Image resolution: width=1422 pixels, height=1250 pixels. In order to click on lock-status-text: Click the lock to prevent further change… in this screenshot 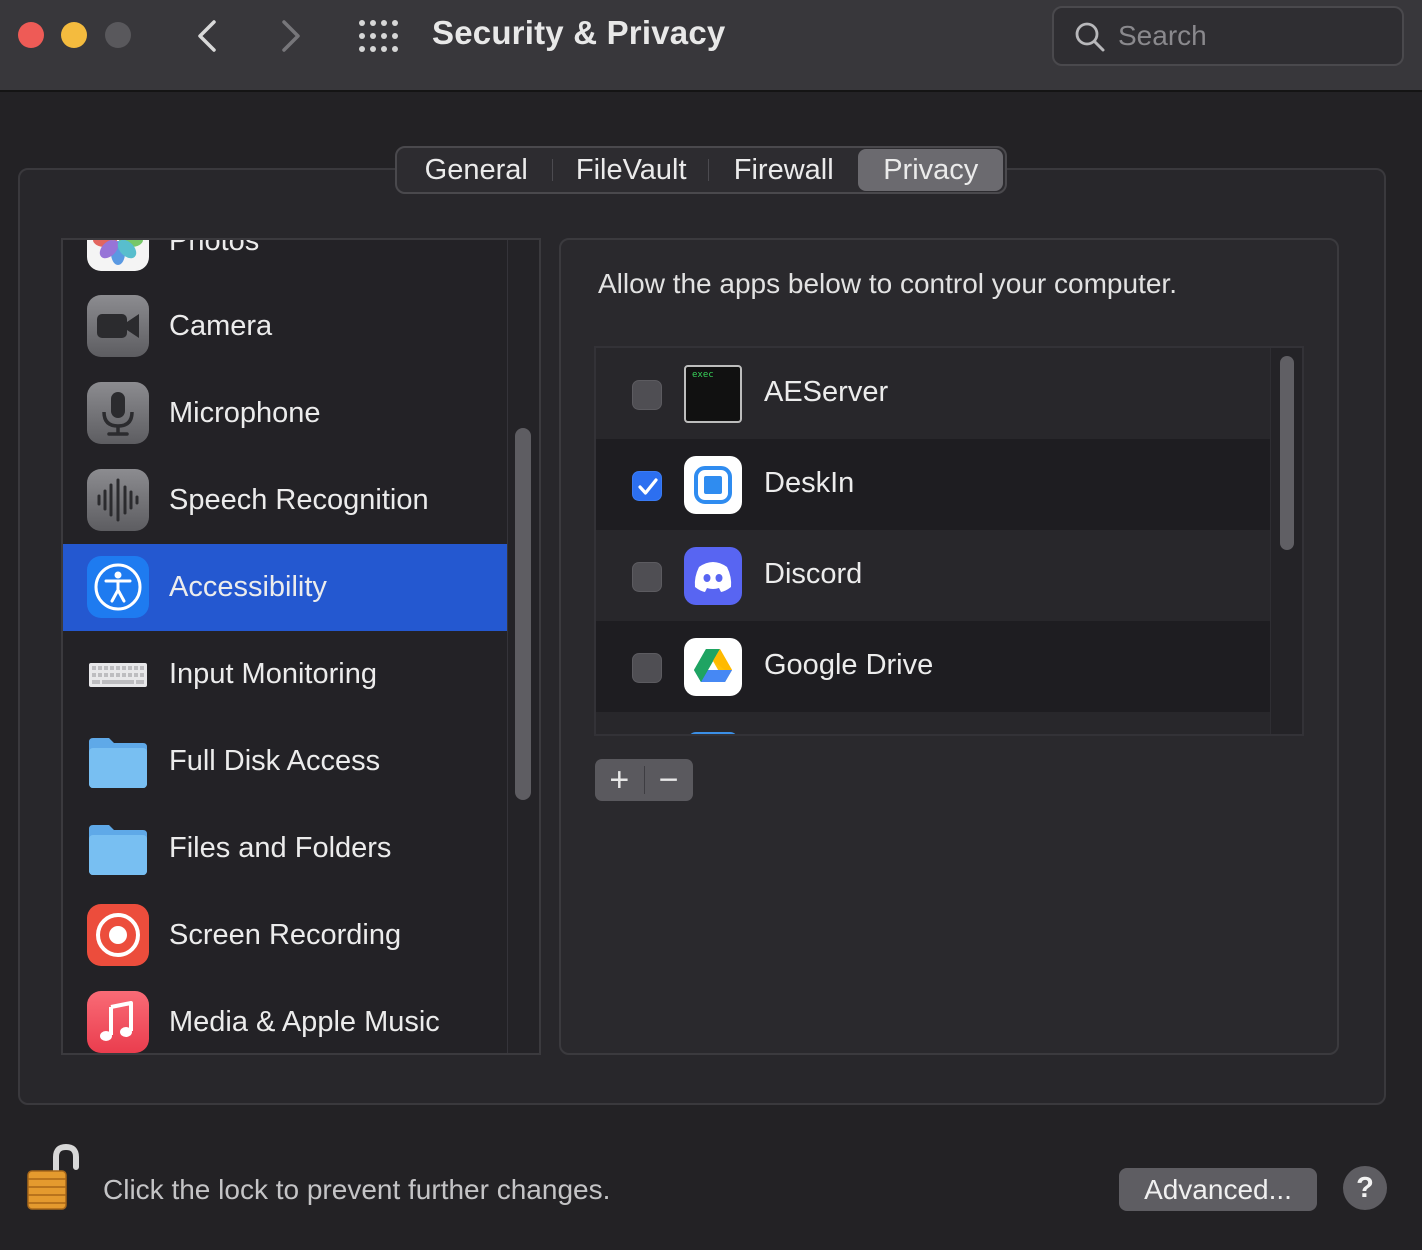, I will do `click(357, 1189)`.